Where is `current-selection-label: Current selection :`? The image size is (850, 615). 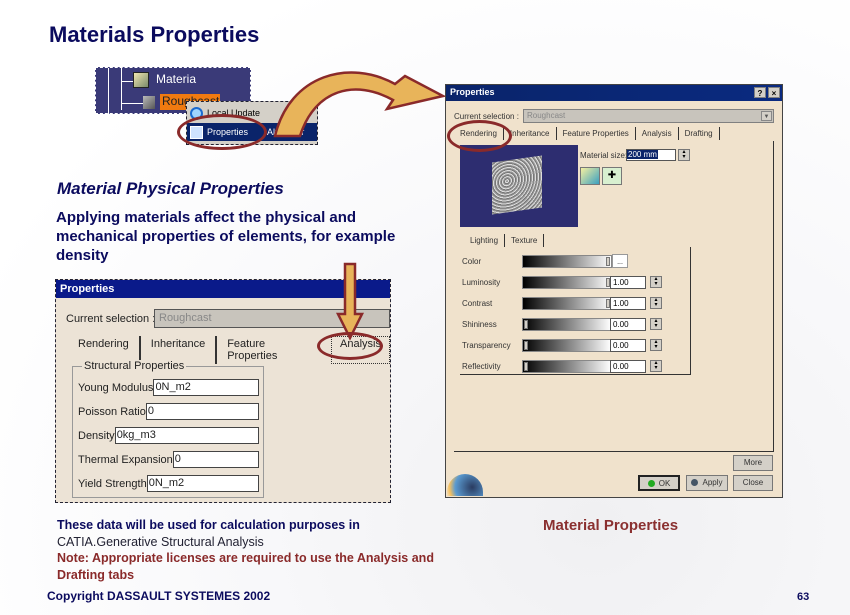
current-selection-label: Current selection : is located at coordinates (111, 319).